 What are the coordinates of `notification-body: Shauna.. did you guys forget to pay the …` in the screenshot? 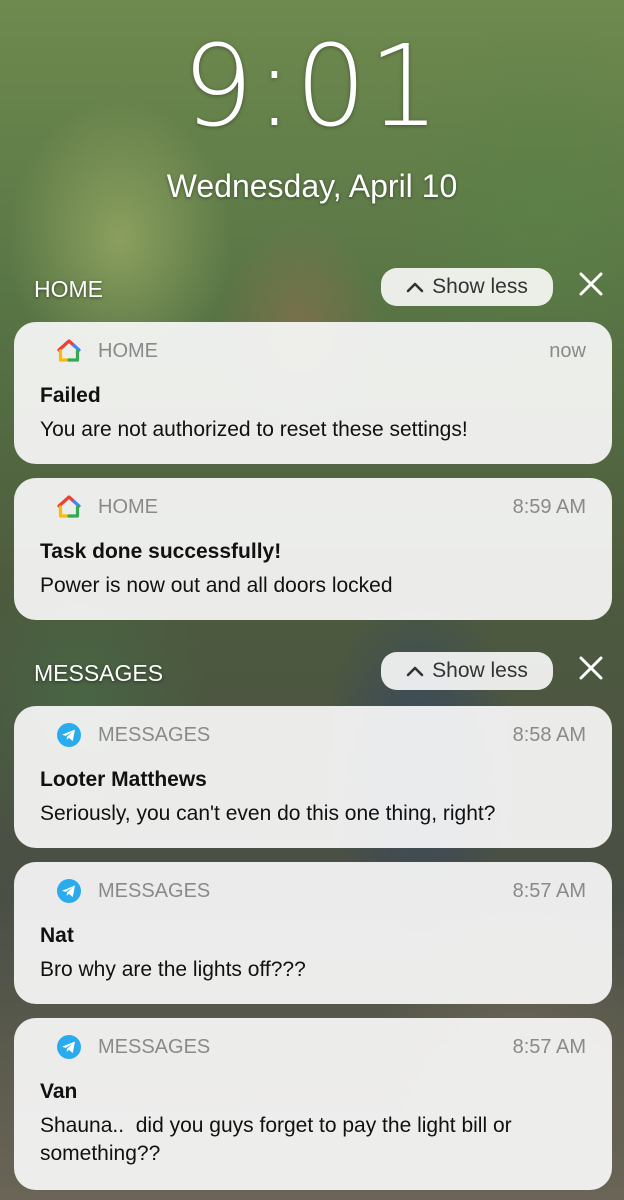 It's located at (279, 1139).